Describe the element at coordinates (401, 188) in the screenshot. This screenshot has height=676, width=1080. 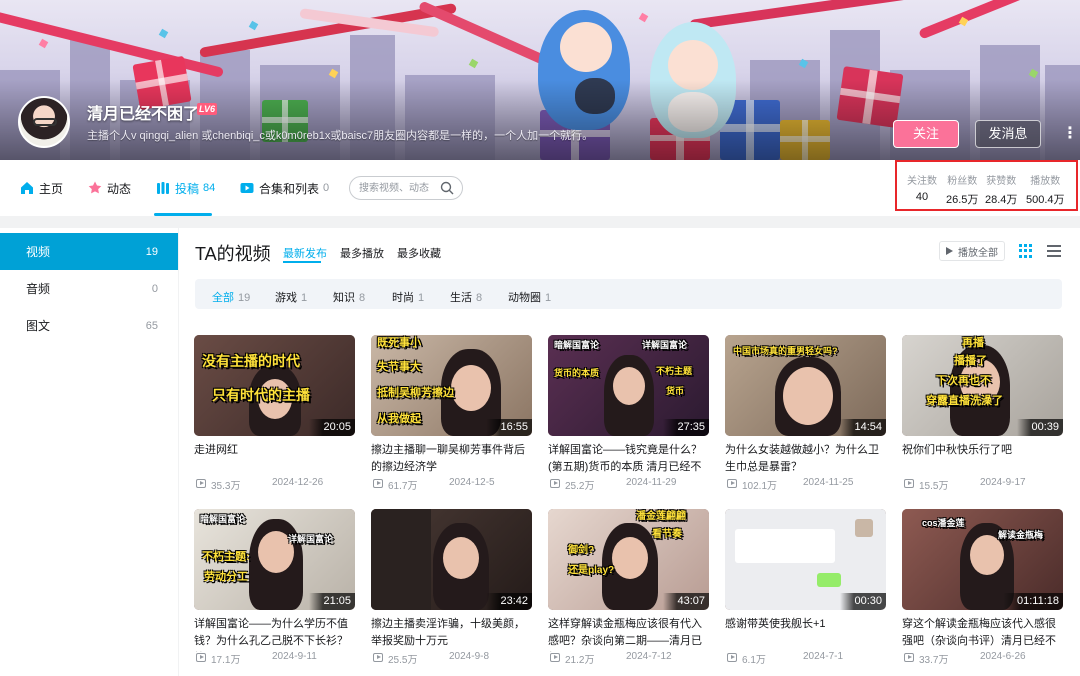
I see `search-input` at that location.